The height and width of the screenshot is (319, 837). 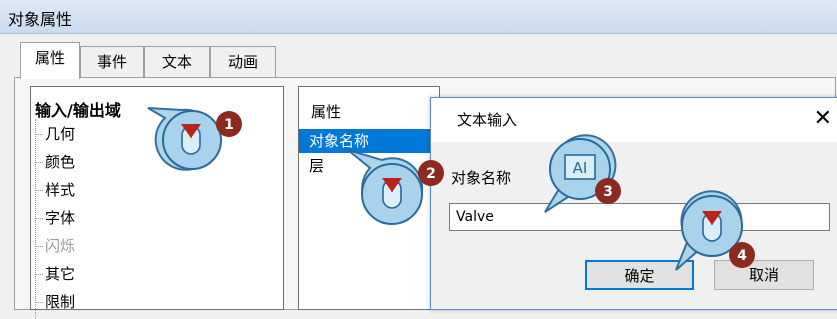 What do you see at coordinates (639, 217) in the screenshot?
I see `object-name-input: Valve` at bounding box center [639, 217].